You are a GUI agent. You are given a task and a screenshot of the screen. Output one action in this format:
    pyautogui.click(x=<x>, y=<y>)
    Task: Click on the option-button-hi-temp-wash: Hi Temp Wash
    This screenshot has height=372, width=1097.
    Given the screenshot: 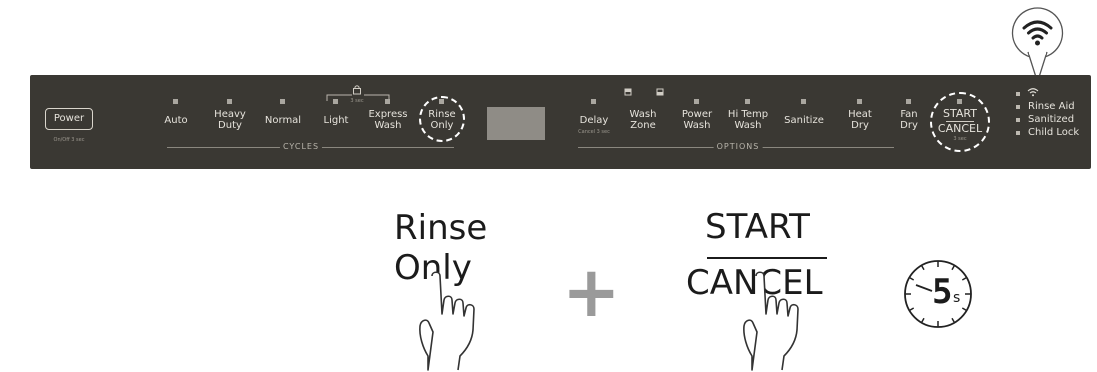 What is the action you would take?
    pyautogui.click(x=748, y=120)
    